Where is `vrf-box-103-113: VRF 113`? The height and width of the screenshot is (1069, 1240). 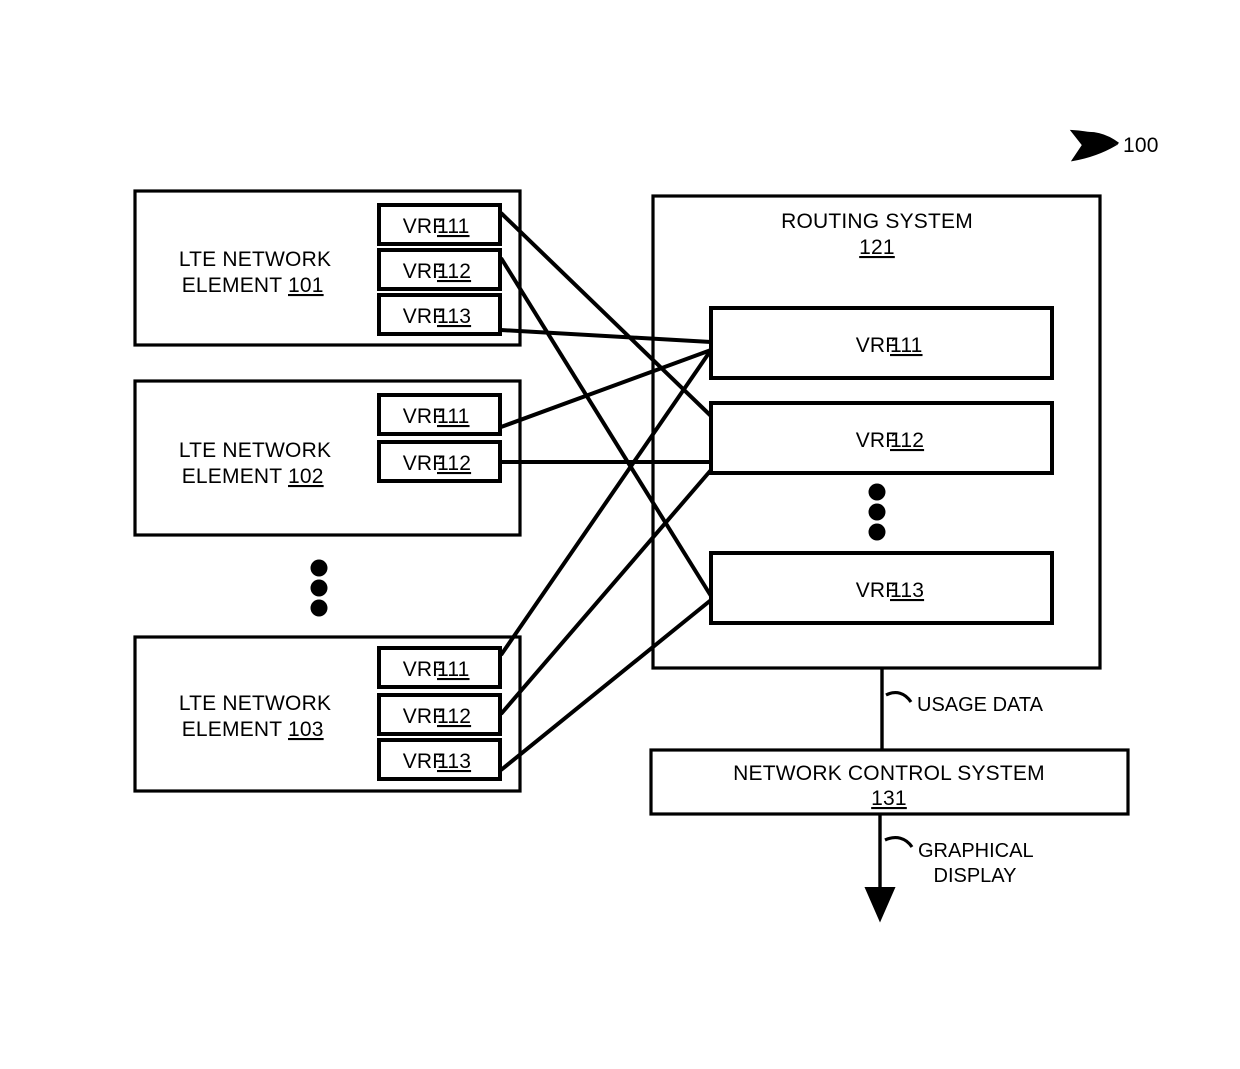
vrf-box-103-113: VRF 113 is located at coordinates (439, 759).